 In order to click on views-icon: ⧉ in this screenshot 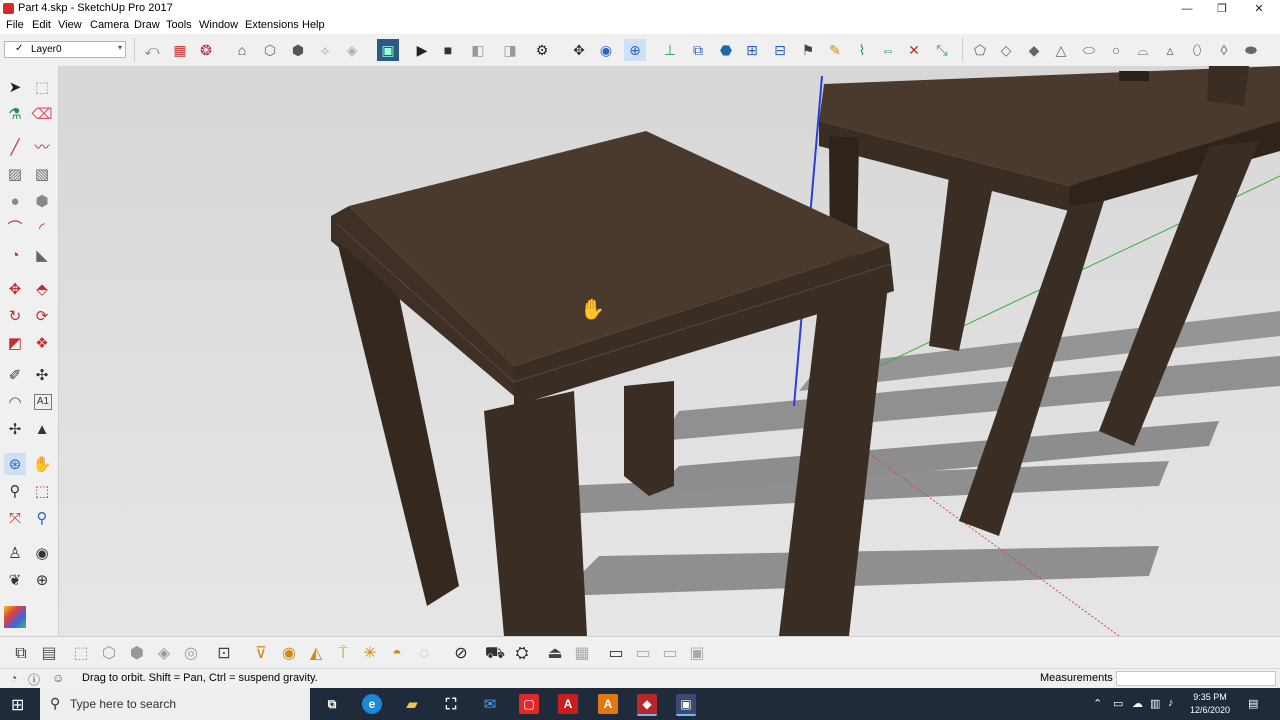, I will do `click(698, 50)`.